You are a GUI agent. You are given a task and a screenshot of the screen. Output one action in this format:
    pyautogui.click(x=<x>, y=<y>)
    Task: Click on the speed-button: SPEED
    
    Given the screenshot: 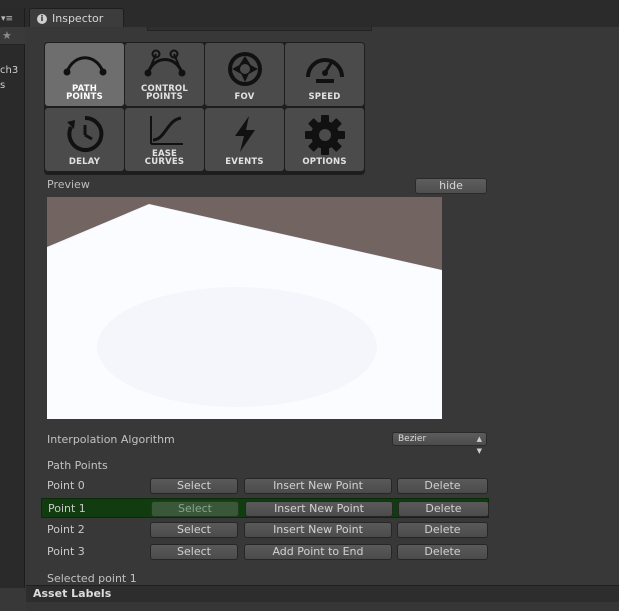 What is the action you would take?
    pyautogui.click(x=324, y=74)
    